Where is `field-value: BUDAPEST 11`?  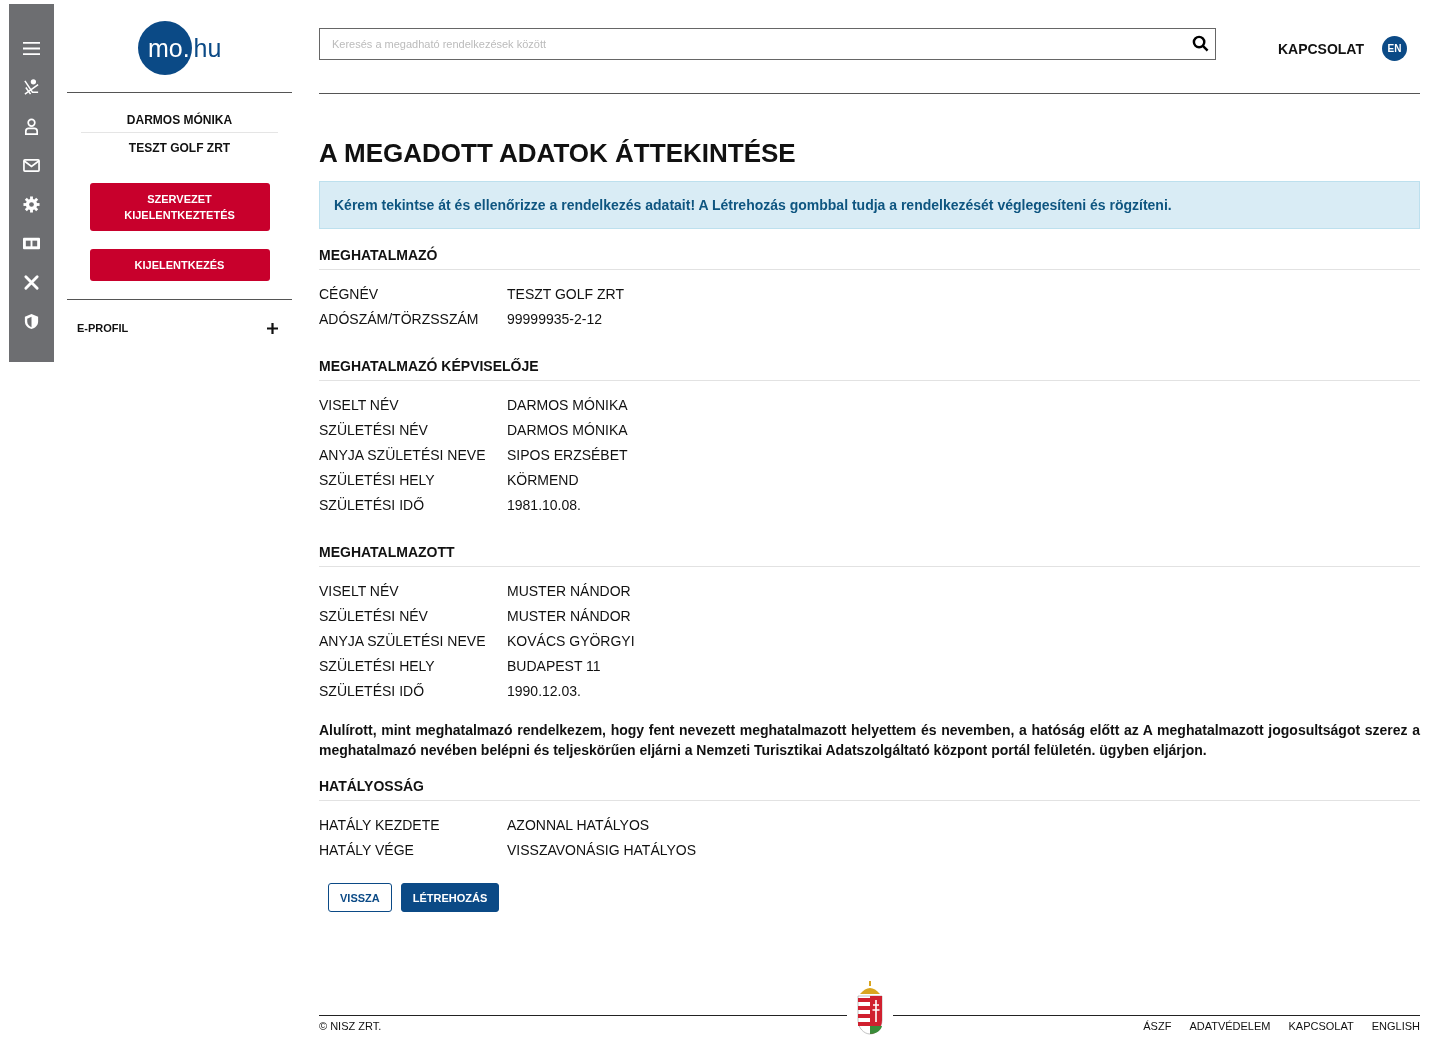 field-value: BUDAPEST 11 is located at coordinates (554, 666).